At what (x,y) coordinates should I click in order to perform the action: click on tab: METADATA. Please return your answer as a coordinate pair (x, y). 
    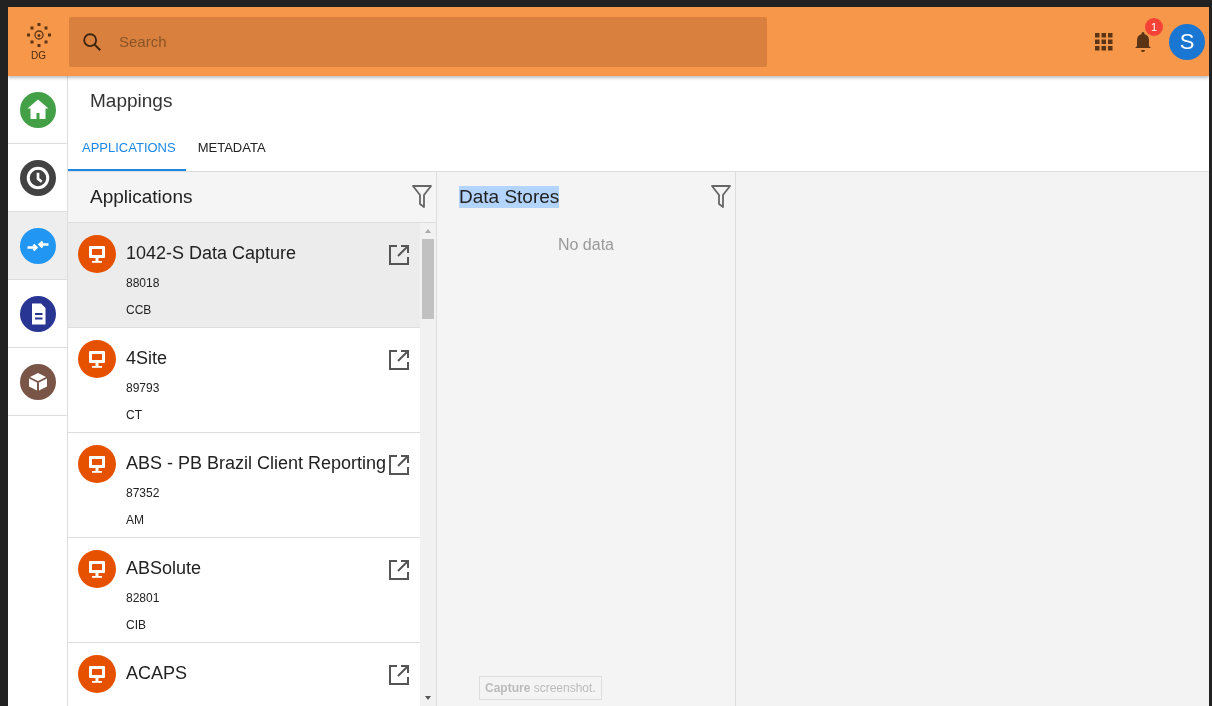
    Looking at the image, I should click on (231, 149).